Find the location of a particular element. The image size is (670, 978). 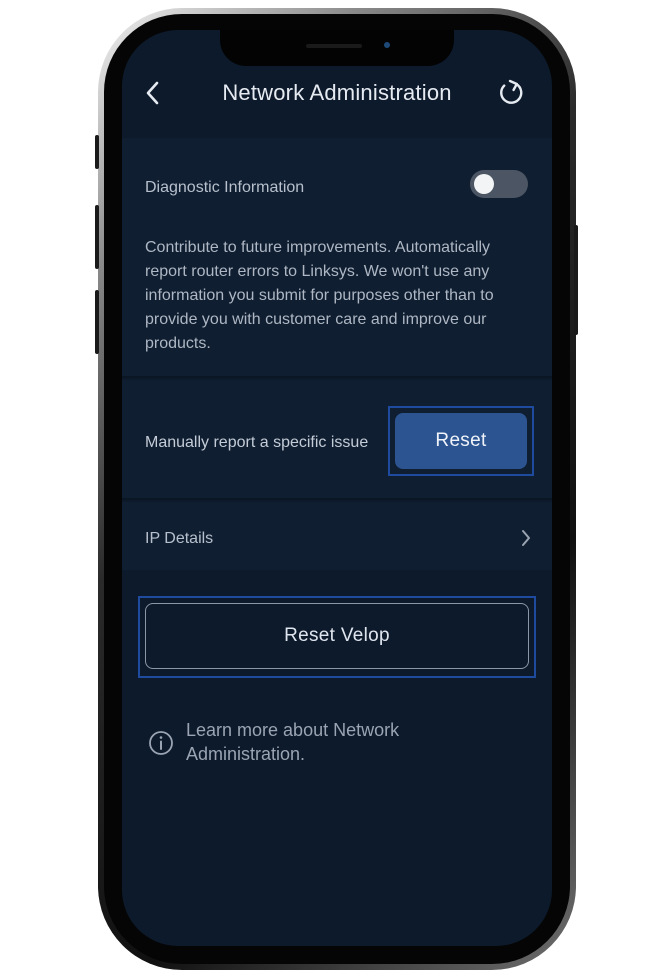

reset-button: Reset is located at coordinates (461, 441).